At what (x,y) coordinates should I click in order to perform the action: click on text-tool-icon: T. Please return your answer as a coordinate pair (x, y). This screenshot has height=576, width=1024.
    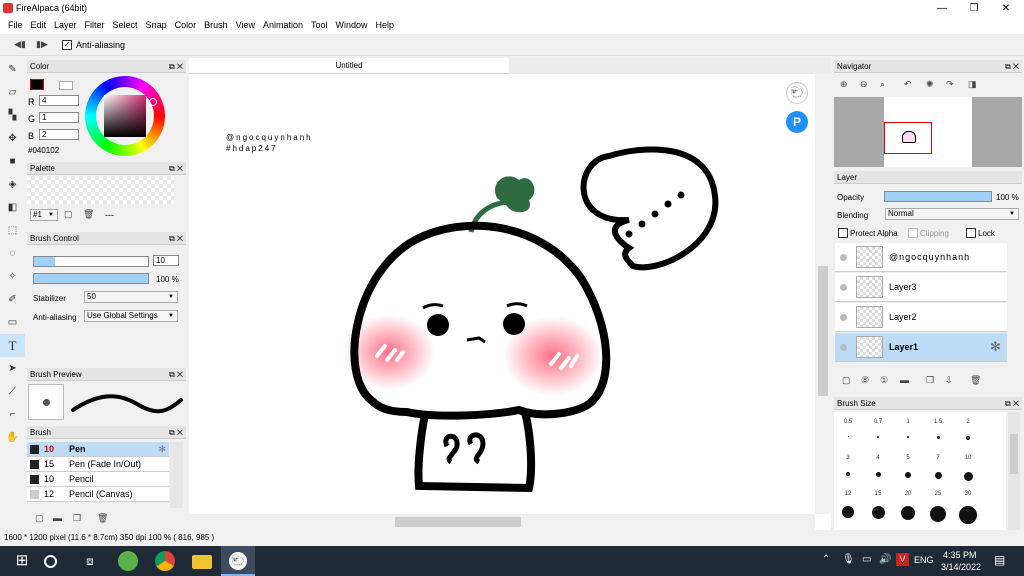
    Looking at the image, I should click on (12, 345).